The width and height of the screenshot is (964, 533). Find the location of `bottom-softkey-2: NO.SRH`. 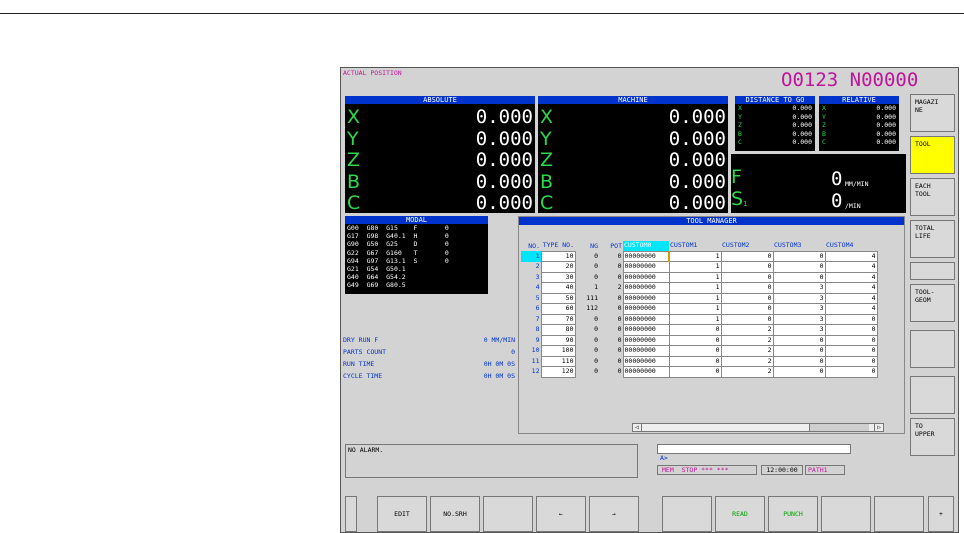

bottom-softkey-2: NO.SRH is located at coordinates (455, 514).